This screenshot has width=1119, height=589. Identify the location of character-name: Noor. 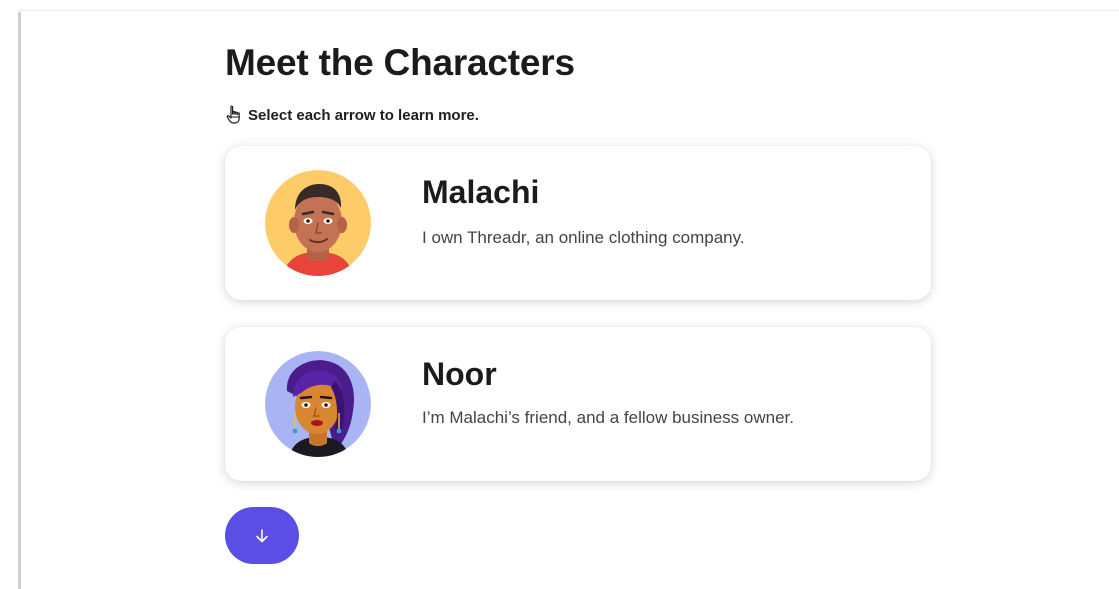
(459, 374).